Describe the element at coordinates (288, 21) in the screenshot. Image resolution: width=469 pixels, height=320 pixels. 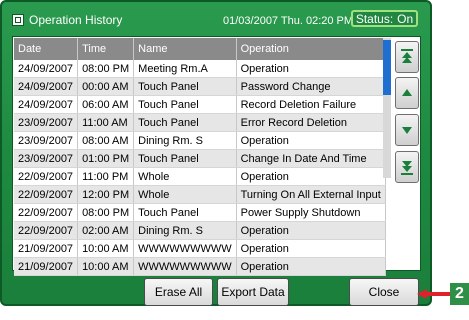
I see `datetime-display: 01/03/2007 Thu. 02:20 PM` at that location.